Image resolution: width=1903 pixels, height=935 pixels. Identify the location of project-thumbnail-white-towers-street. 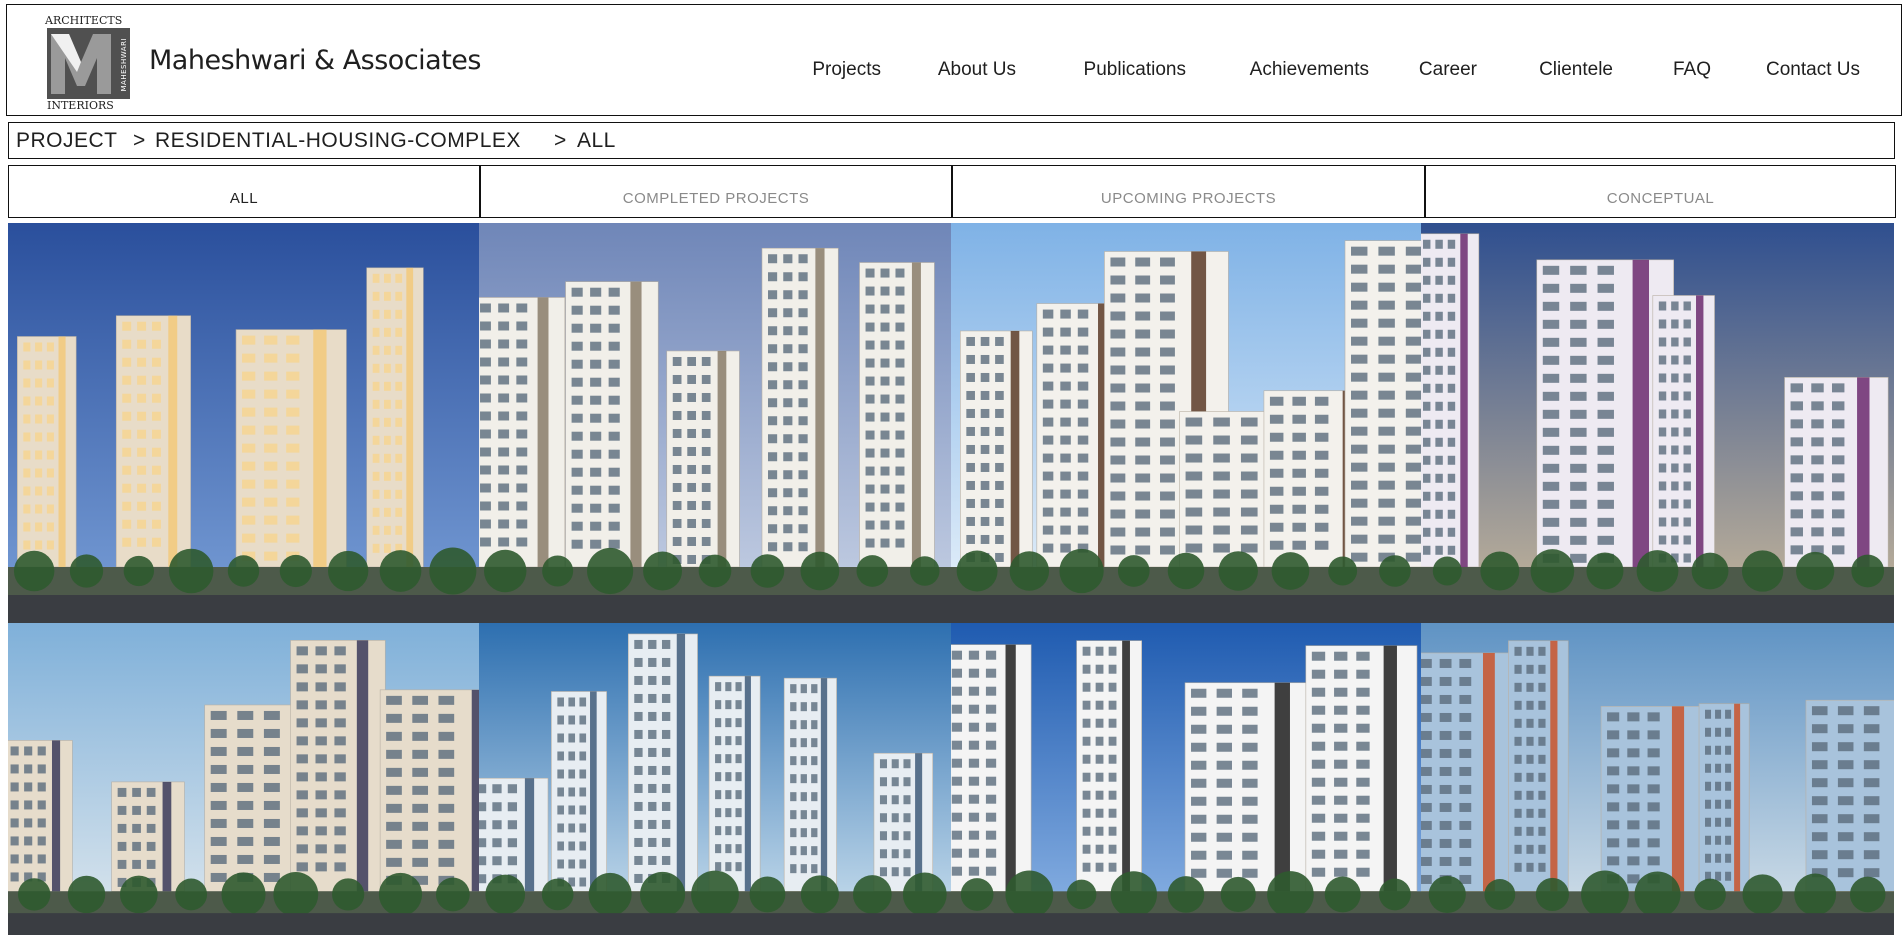
(715, 423).